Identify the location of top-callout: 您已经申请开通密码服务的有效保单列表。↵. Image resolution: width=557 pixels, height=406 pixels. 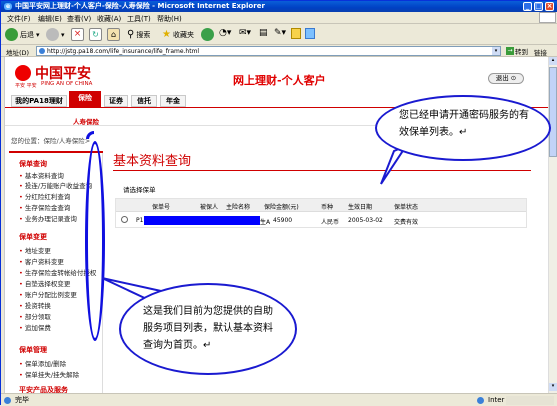
(463, 128).